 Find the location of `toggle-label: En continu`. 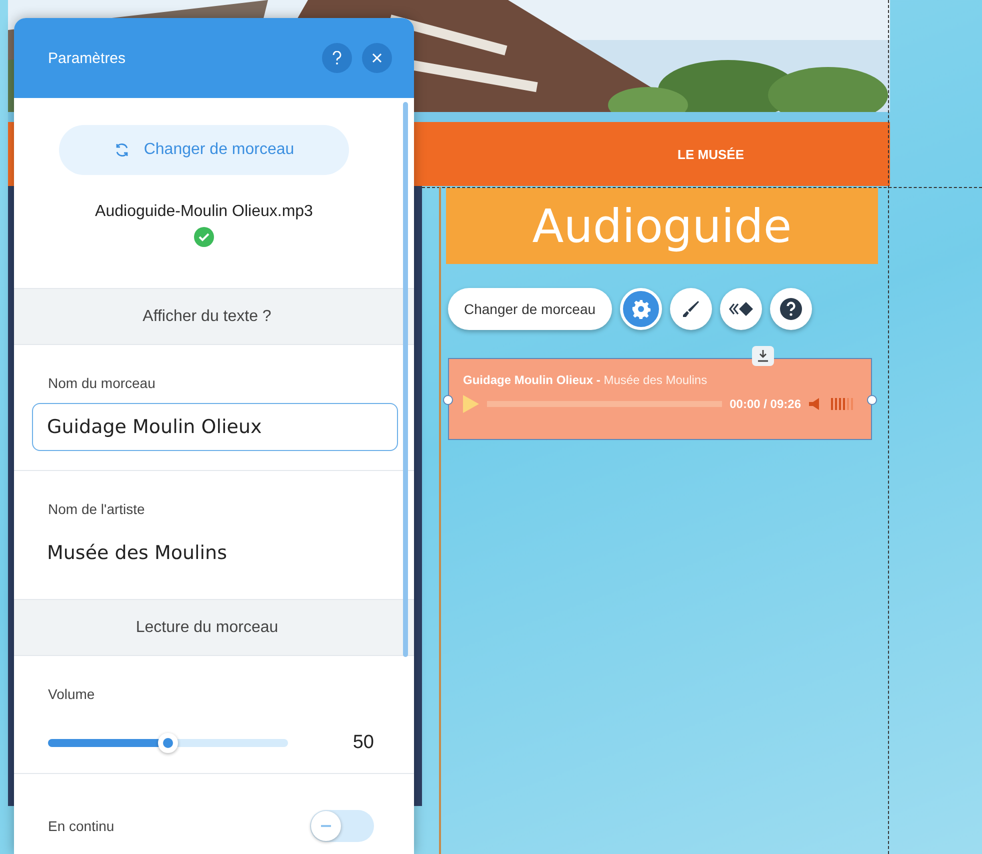

toggle-label: En continu is located at coordinates (81, 826).